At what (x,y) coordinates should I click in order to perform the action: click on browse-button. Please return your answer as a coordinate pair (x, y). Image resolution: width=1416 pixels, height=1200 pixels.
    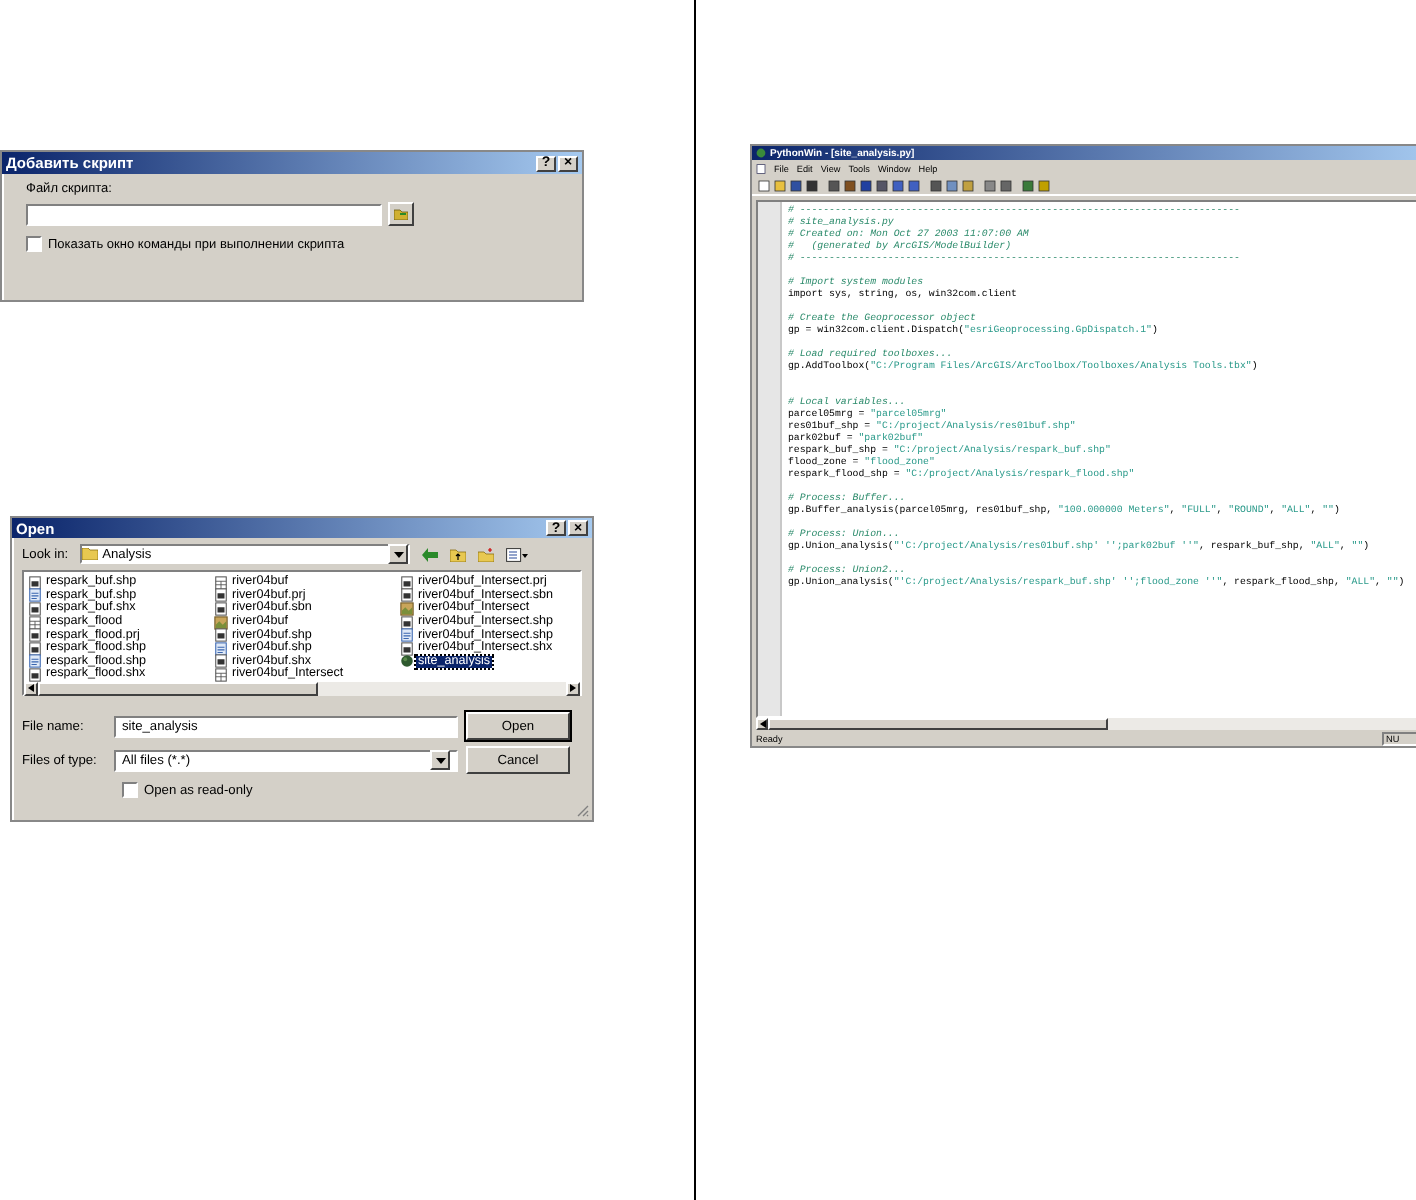
    Looking at the image, I should click on (401, 214).